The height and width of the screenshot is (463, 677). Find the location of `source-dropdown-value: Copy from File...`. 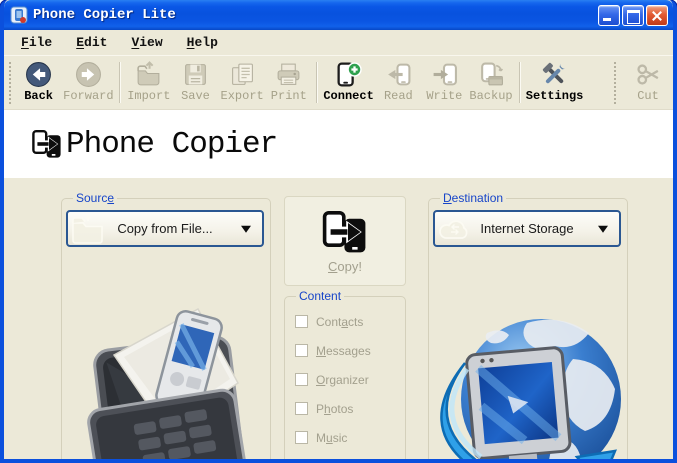

source-dropdown-value: Copy from File... is located at coordinates (165, 228).